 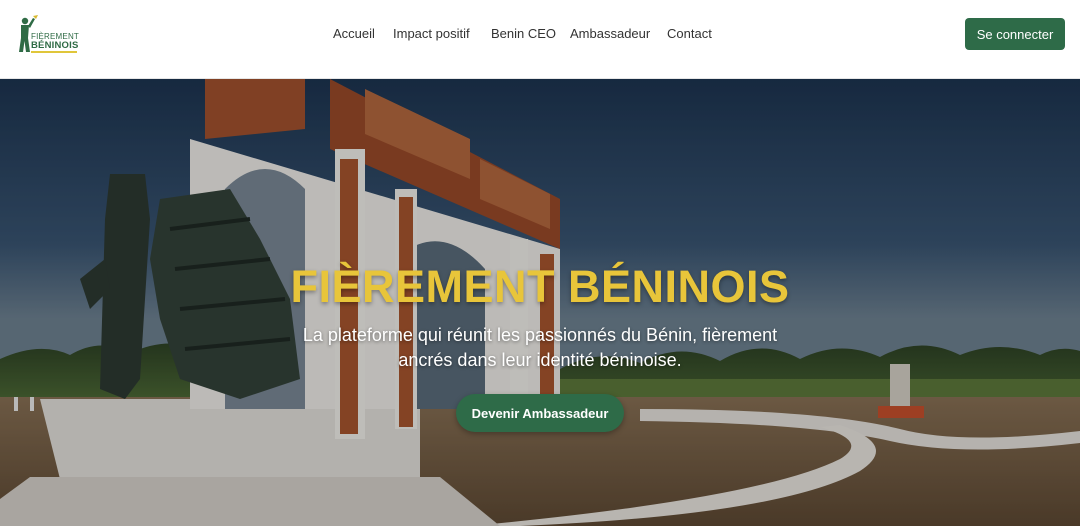 What do you see at coordinates (689, 34) in the screenshot?
I see `nav-link-contact: Contact` at bounding box center [689, 34].